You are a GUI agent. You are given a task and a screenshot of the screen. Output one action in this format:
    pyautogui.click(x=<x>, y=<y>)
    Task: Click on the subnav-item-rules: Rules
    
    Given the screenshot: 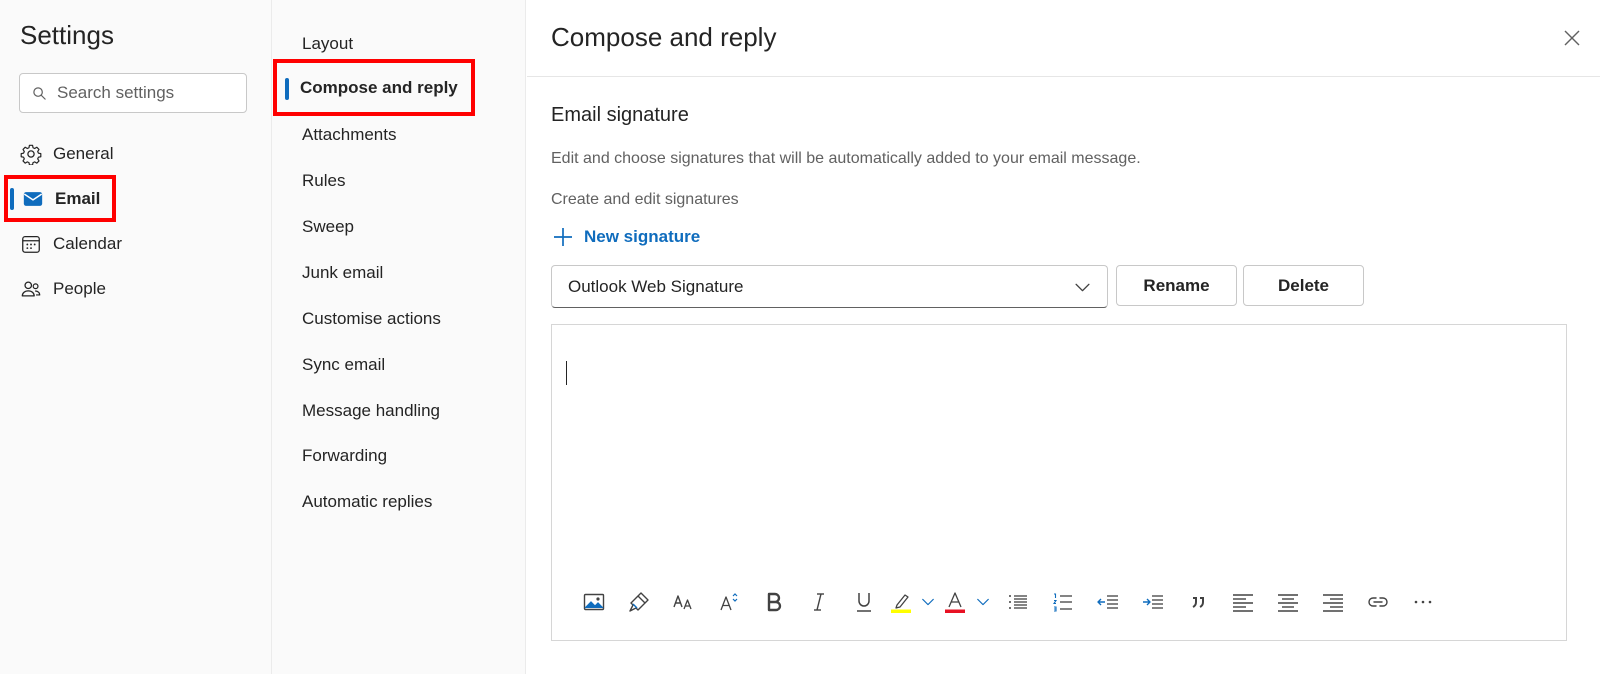 What is the action you would take?
    pyautogui.click(x=323, y=181)
    